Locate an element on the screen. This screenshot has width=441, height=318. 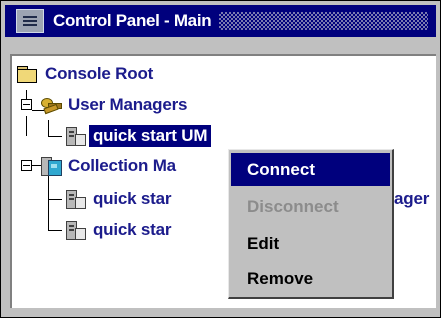
menu-item-remove: Remove is located at coordinates (310, 278).